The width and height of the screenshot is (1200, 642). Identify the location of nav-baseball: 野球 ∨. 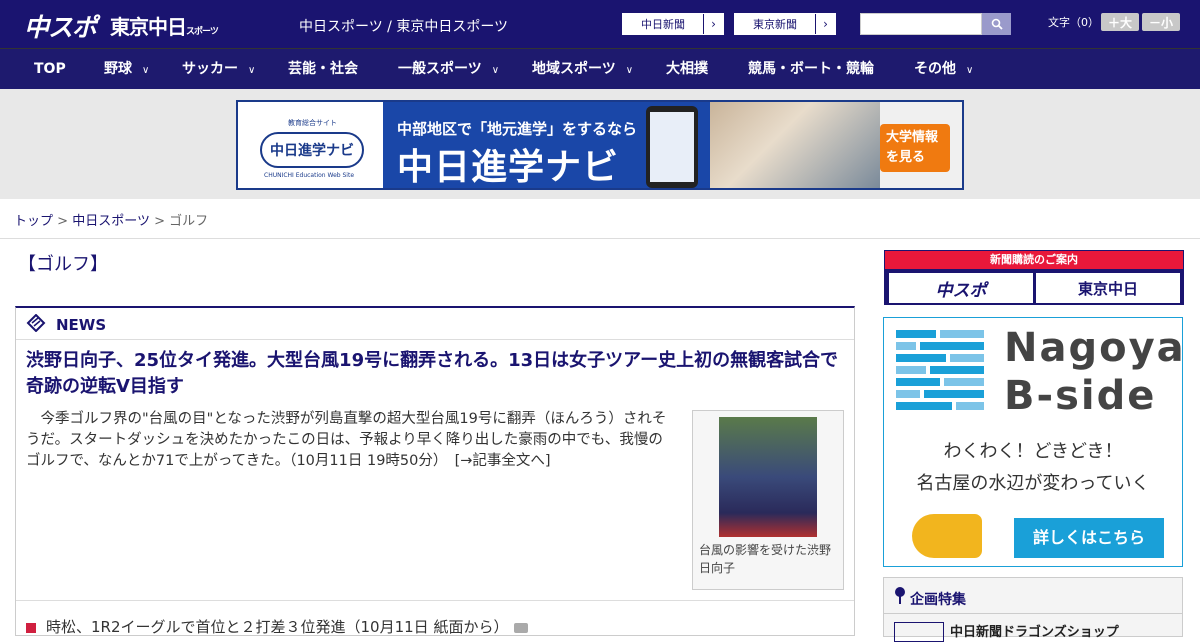
(126, 69).